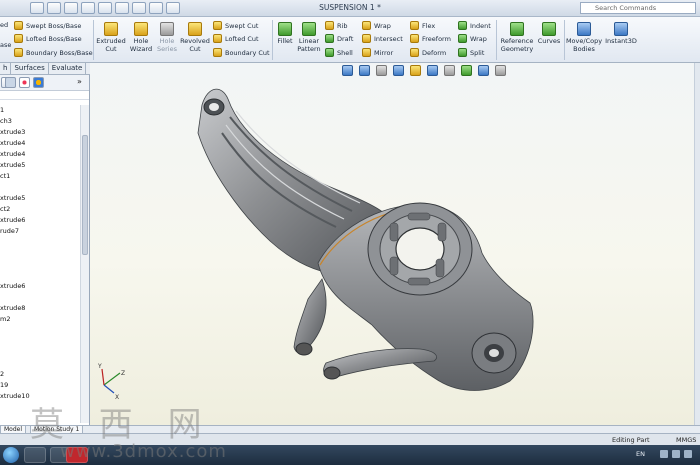  I want to click on lofted-boss-label: Lofted Boss/Base, so click(54, 38).